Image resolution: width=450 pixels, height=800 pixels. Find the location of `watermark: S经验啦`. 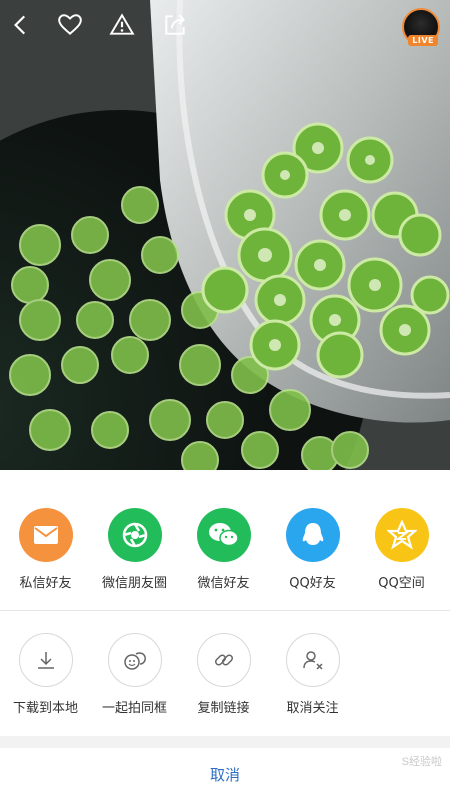

watermark: S经验啦 is located at coordinates (421, 762).